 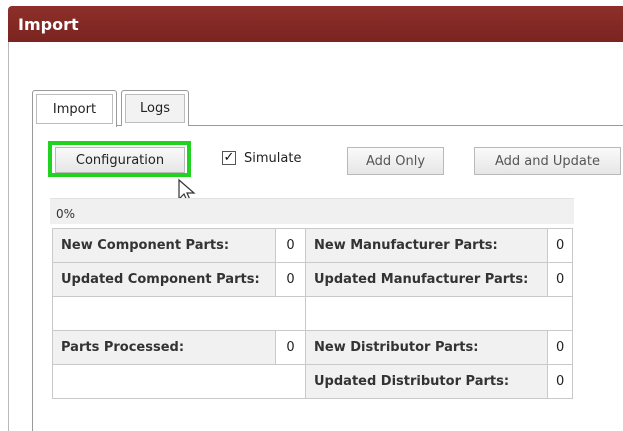 I want to click on updated-distributor-parts-value: 0, so click(x=560, y=381).